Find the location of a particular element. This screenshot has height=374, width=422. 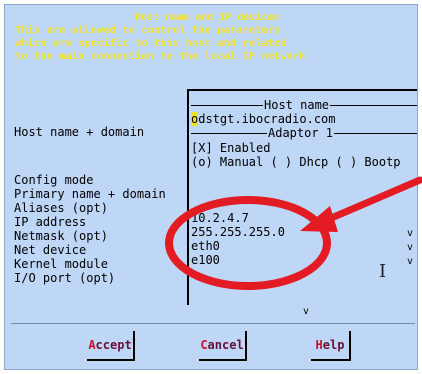

net-device-dropdown-icon: v is located at coordinates (410, 247).